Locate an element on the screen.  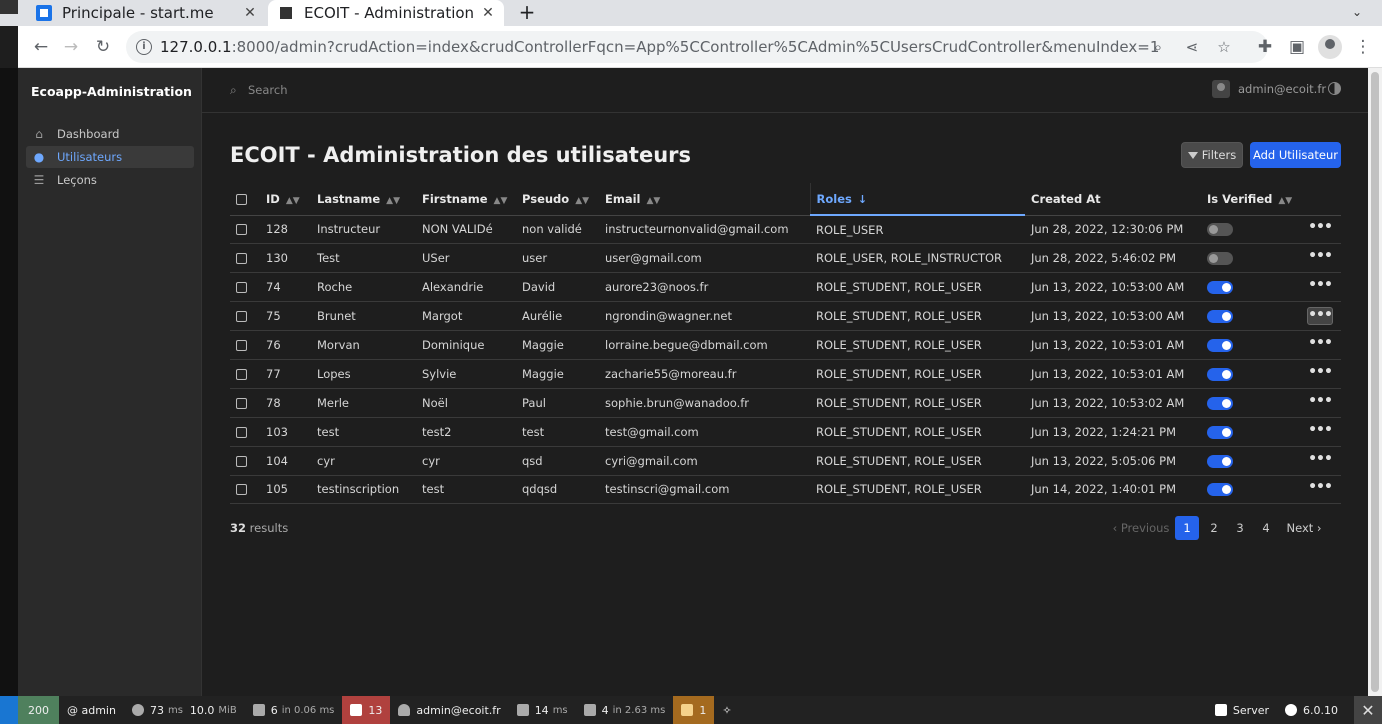
back-arrow-icon: ← is located at coordinates (41, 47).